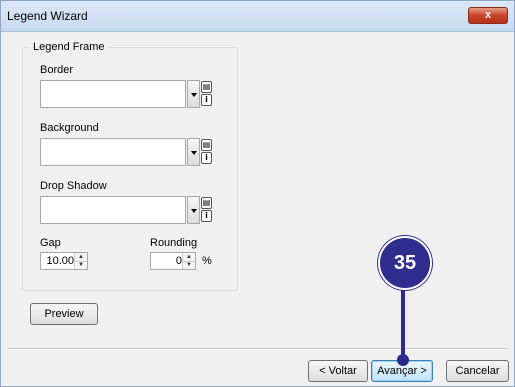 This screenshot has width=515, height=387. I want to click on background-info-icon: i, so click(206, 158).